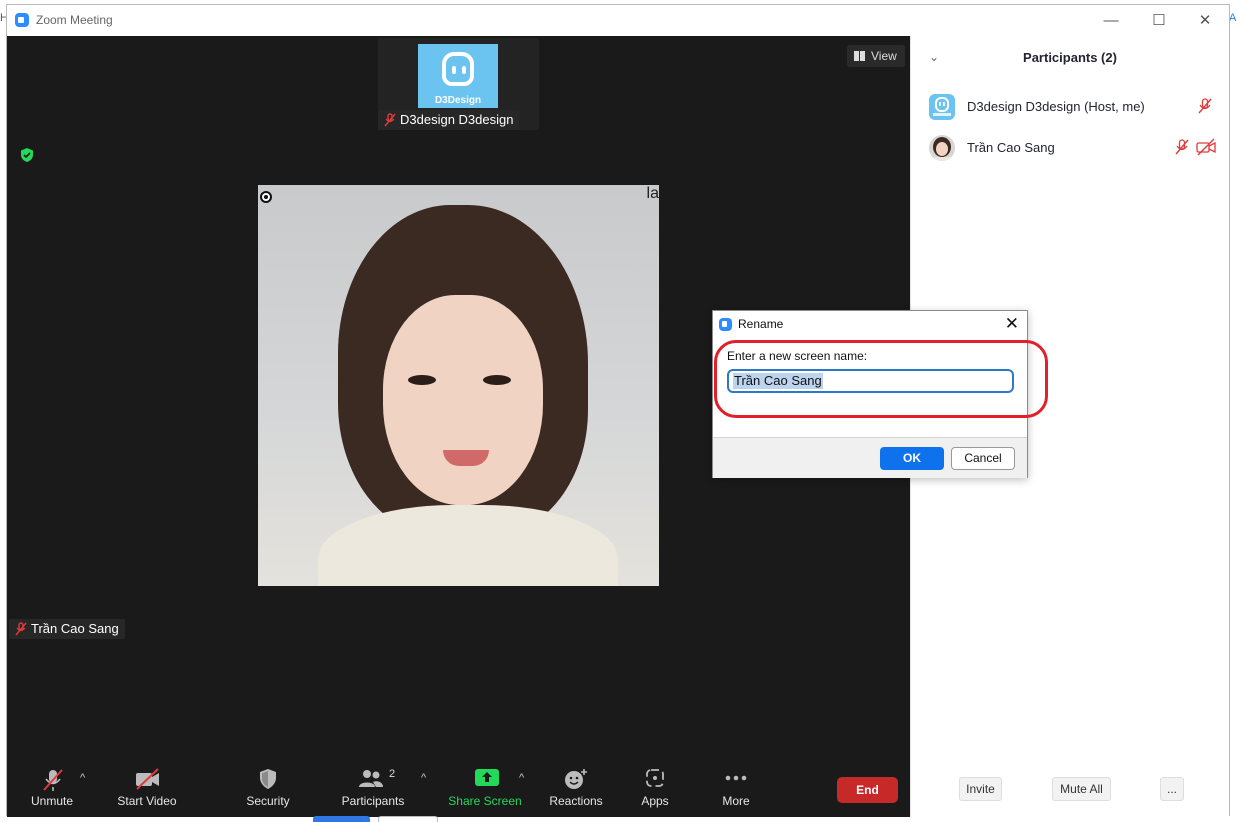  Describe the element at coordinates (408, 819) in the screenshot. I see `taskbar-tab` at that location.